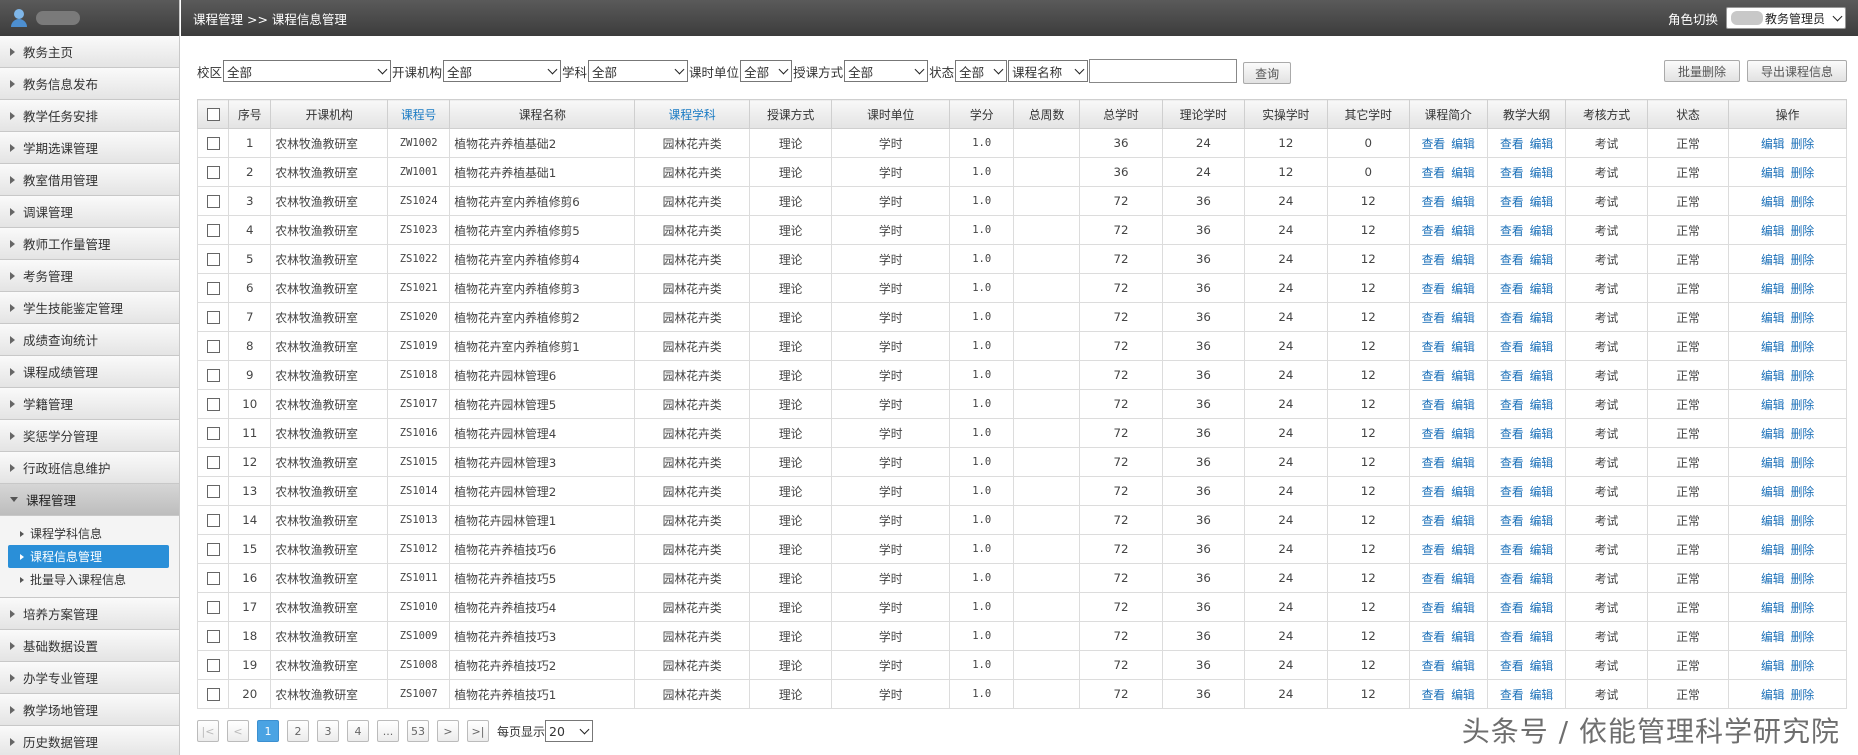  I want to click on batch-delete-button: 批量删除, so click(1702, 71).